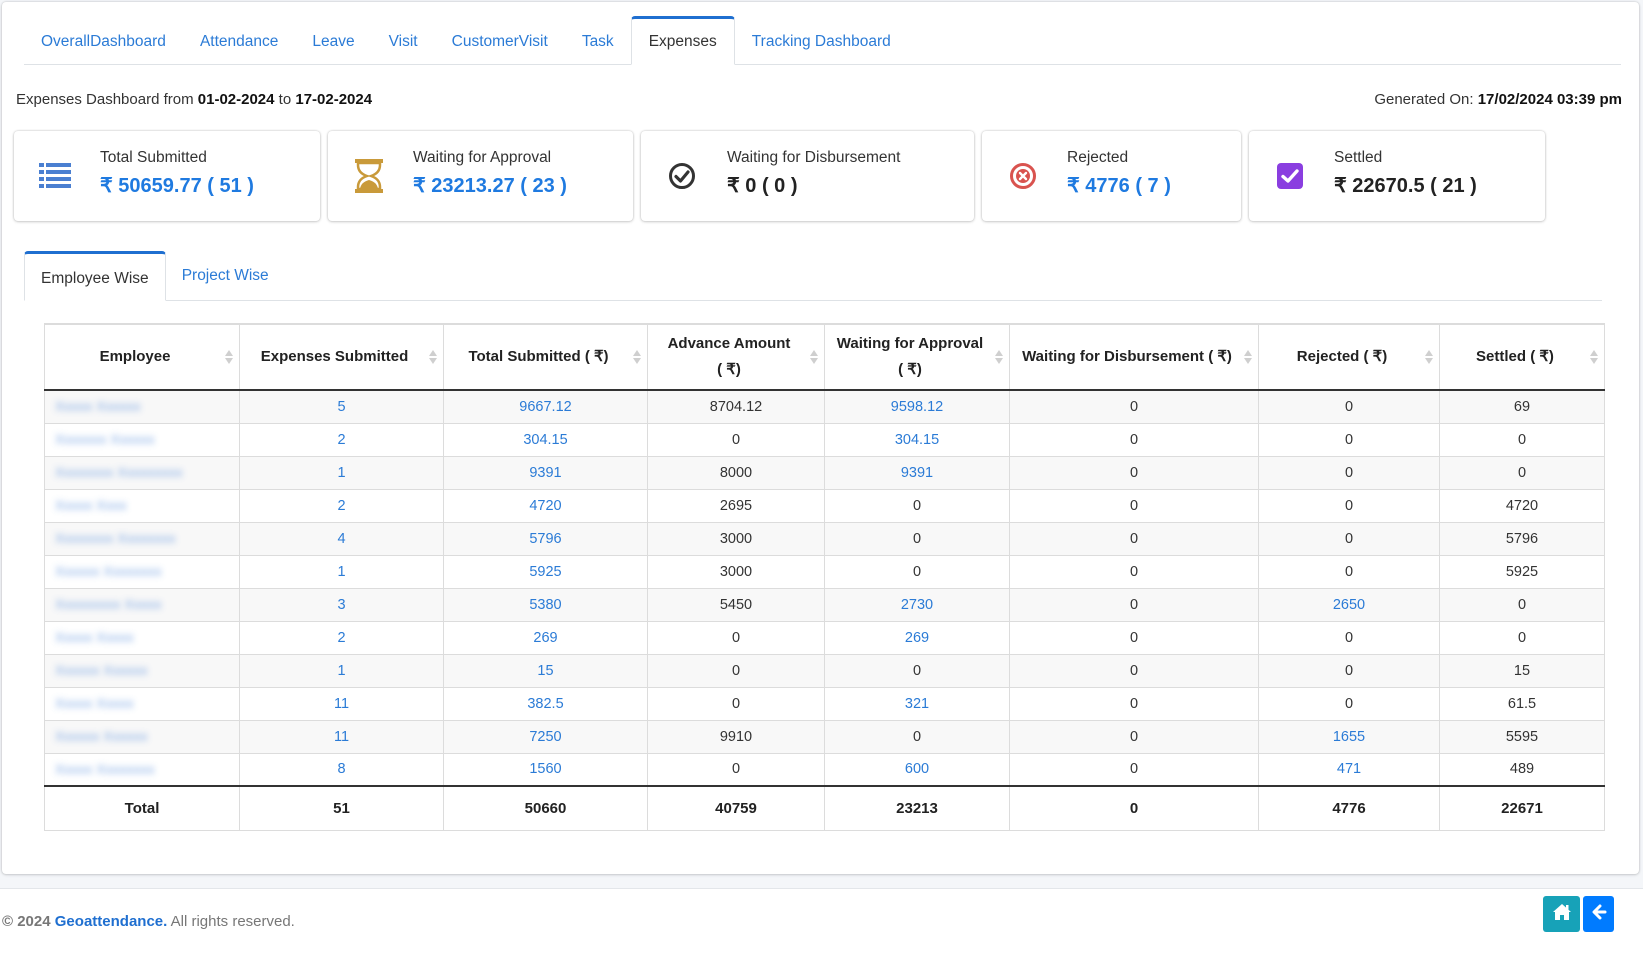 This screenshot has width=1643, height=954. What do you see at coordinates (821, 41) in the screenshot?
I see `tab-tracking-dashboard: Tracking Dashboard` at bounding box center [821, 41].